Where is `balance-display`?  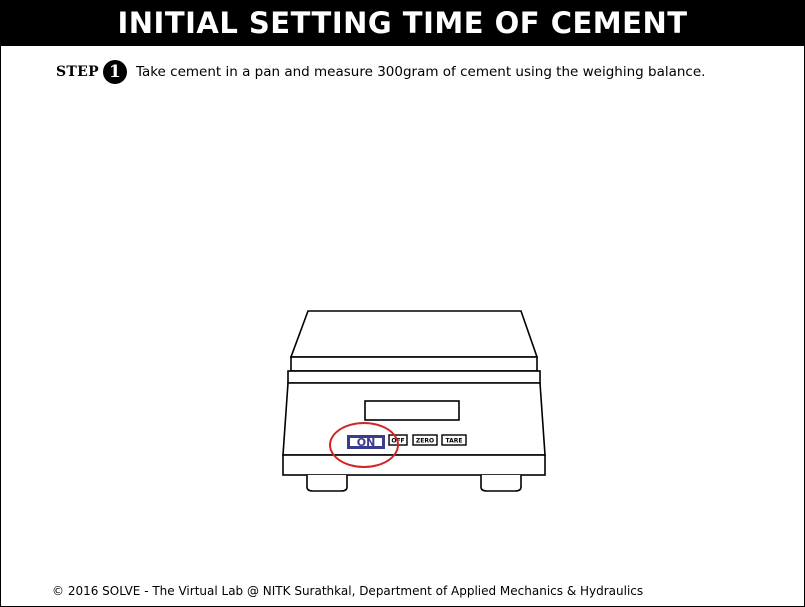
balance-display is located at coordinates (412, 410).